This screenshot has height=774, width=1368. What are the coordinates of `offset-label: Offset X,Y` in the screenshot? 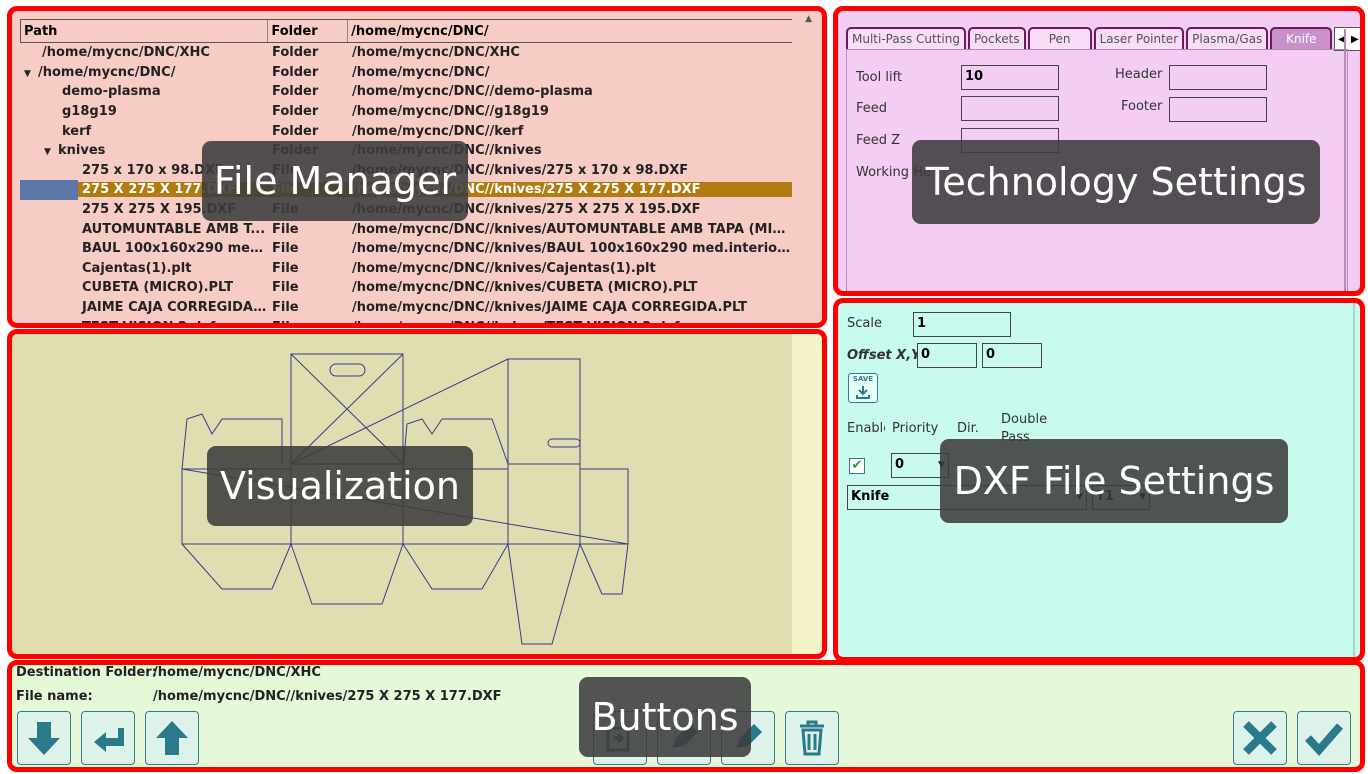 It's located at (884, 355).